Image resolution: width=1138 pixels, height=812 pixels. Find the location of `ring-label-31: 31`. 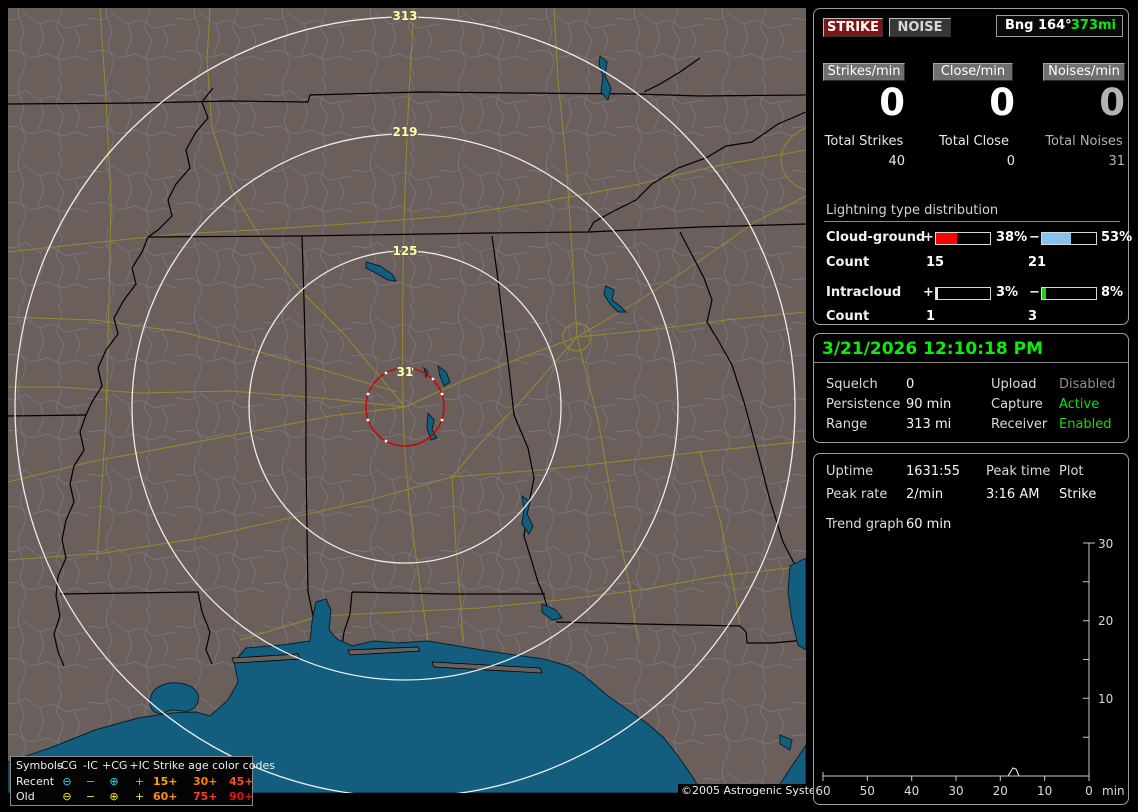

ring-label-31: 31 is located at coordinates (405, 372).